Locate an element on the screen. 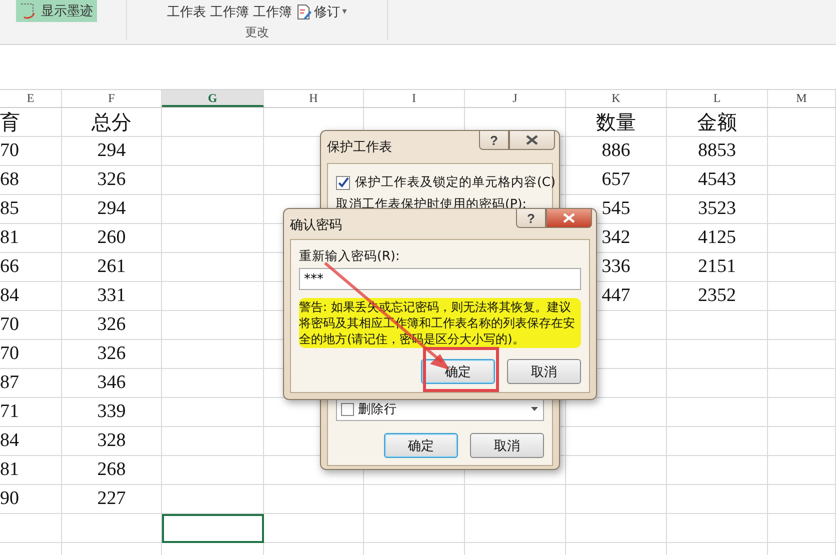 The image size is (836, 555). table-cell: 数量 is located at coordinates (616, 122).